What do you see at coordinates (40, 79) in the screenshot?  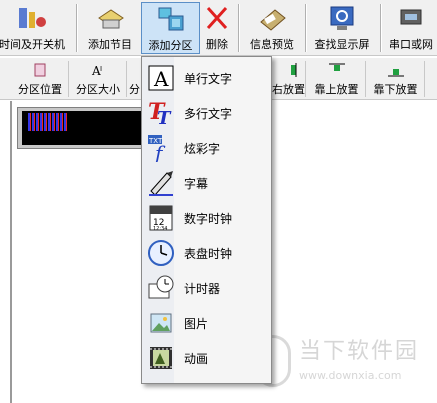 I see `partition-position-button: 分区位置` at bounding box center [40, 79].